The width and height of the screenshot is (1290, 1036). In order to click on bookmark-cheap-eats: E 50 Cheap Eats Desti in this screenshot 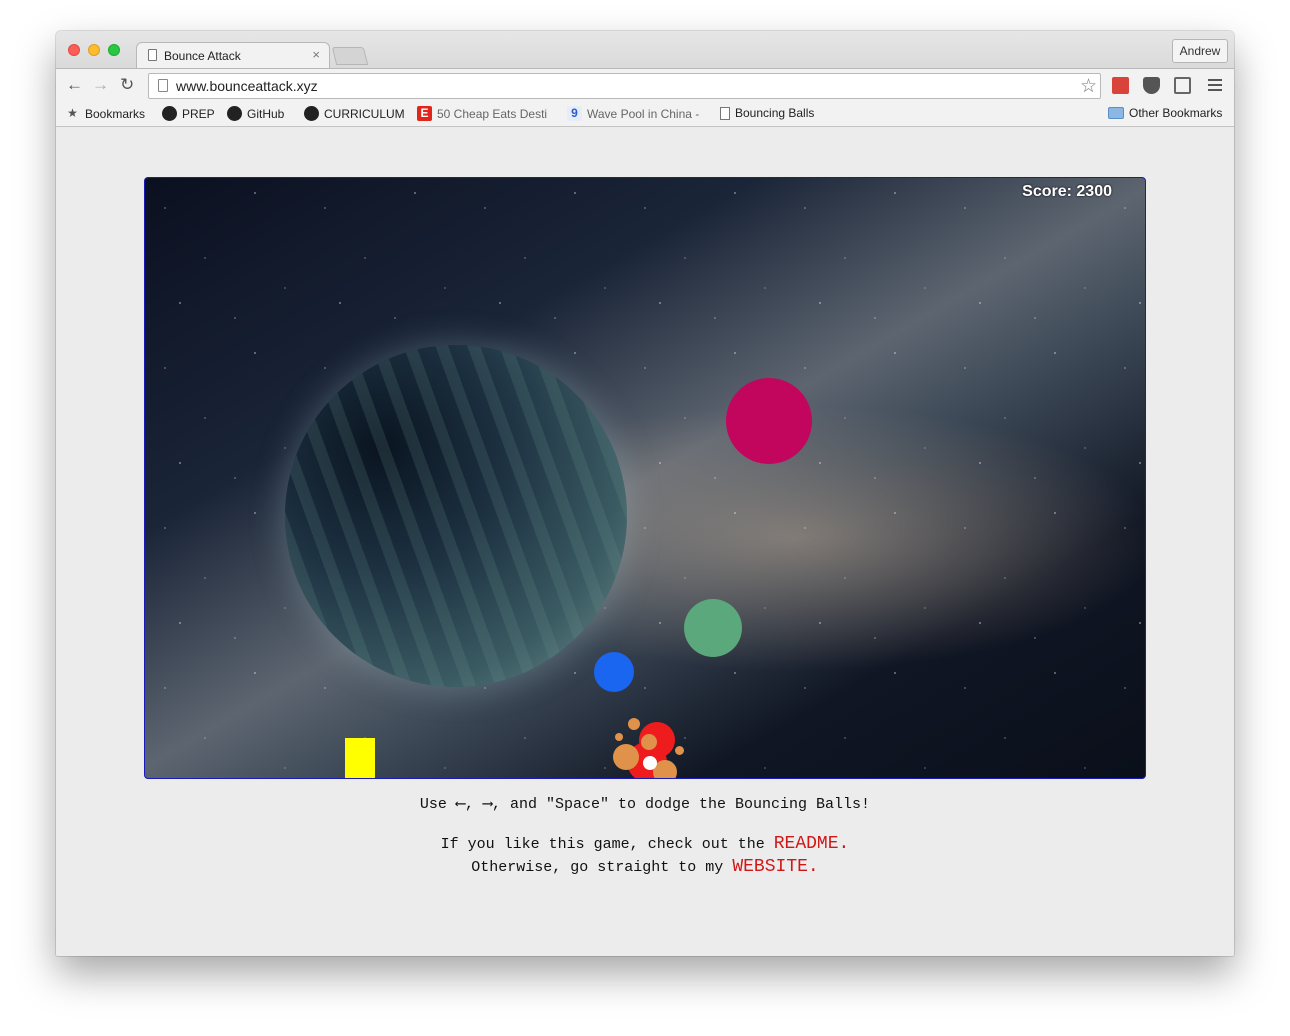, I will do `click(482, 113)`.